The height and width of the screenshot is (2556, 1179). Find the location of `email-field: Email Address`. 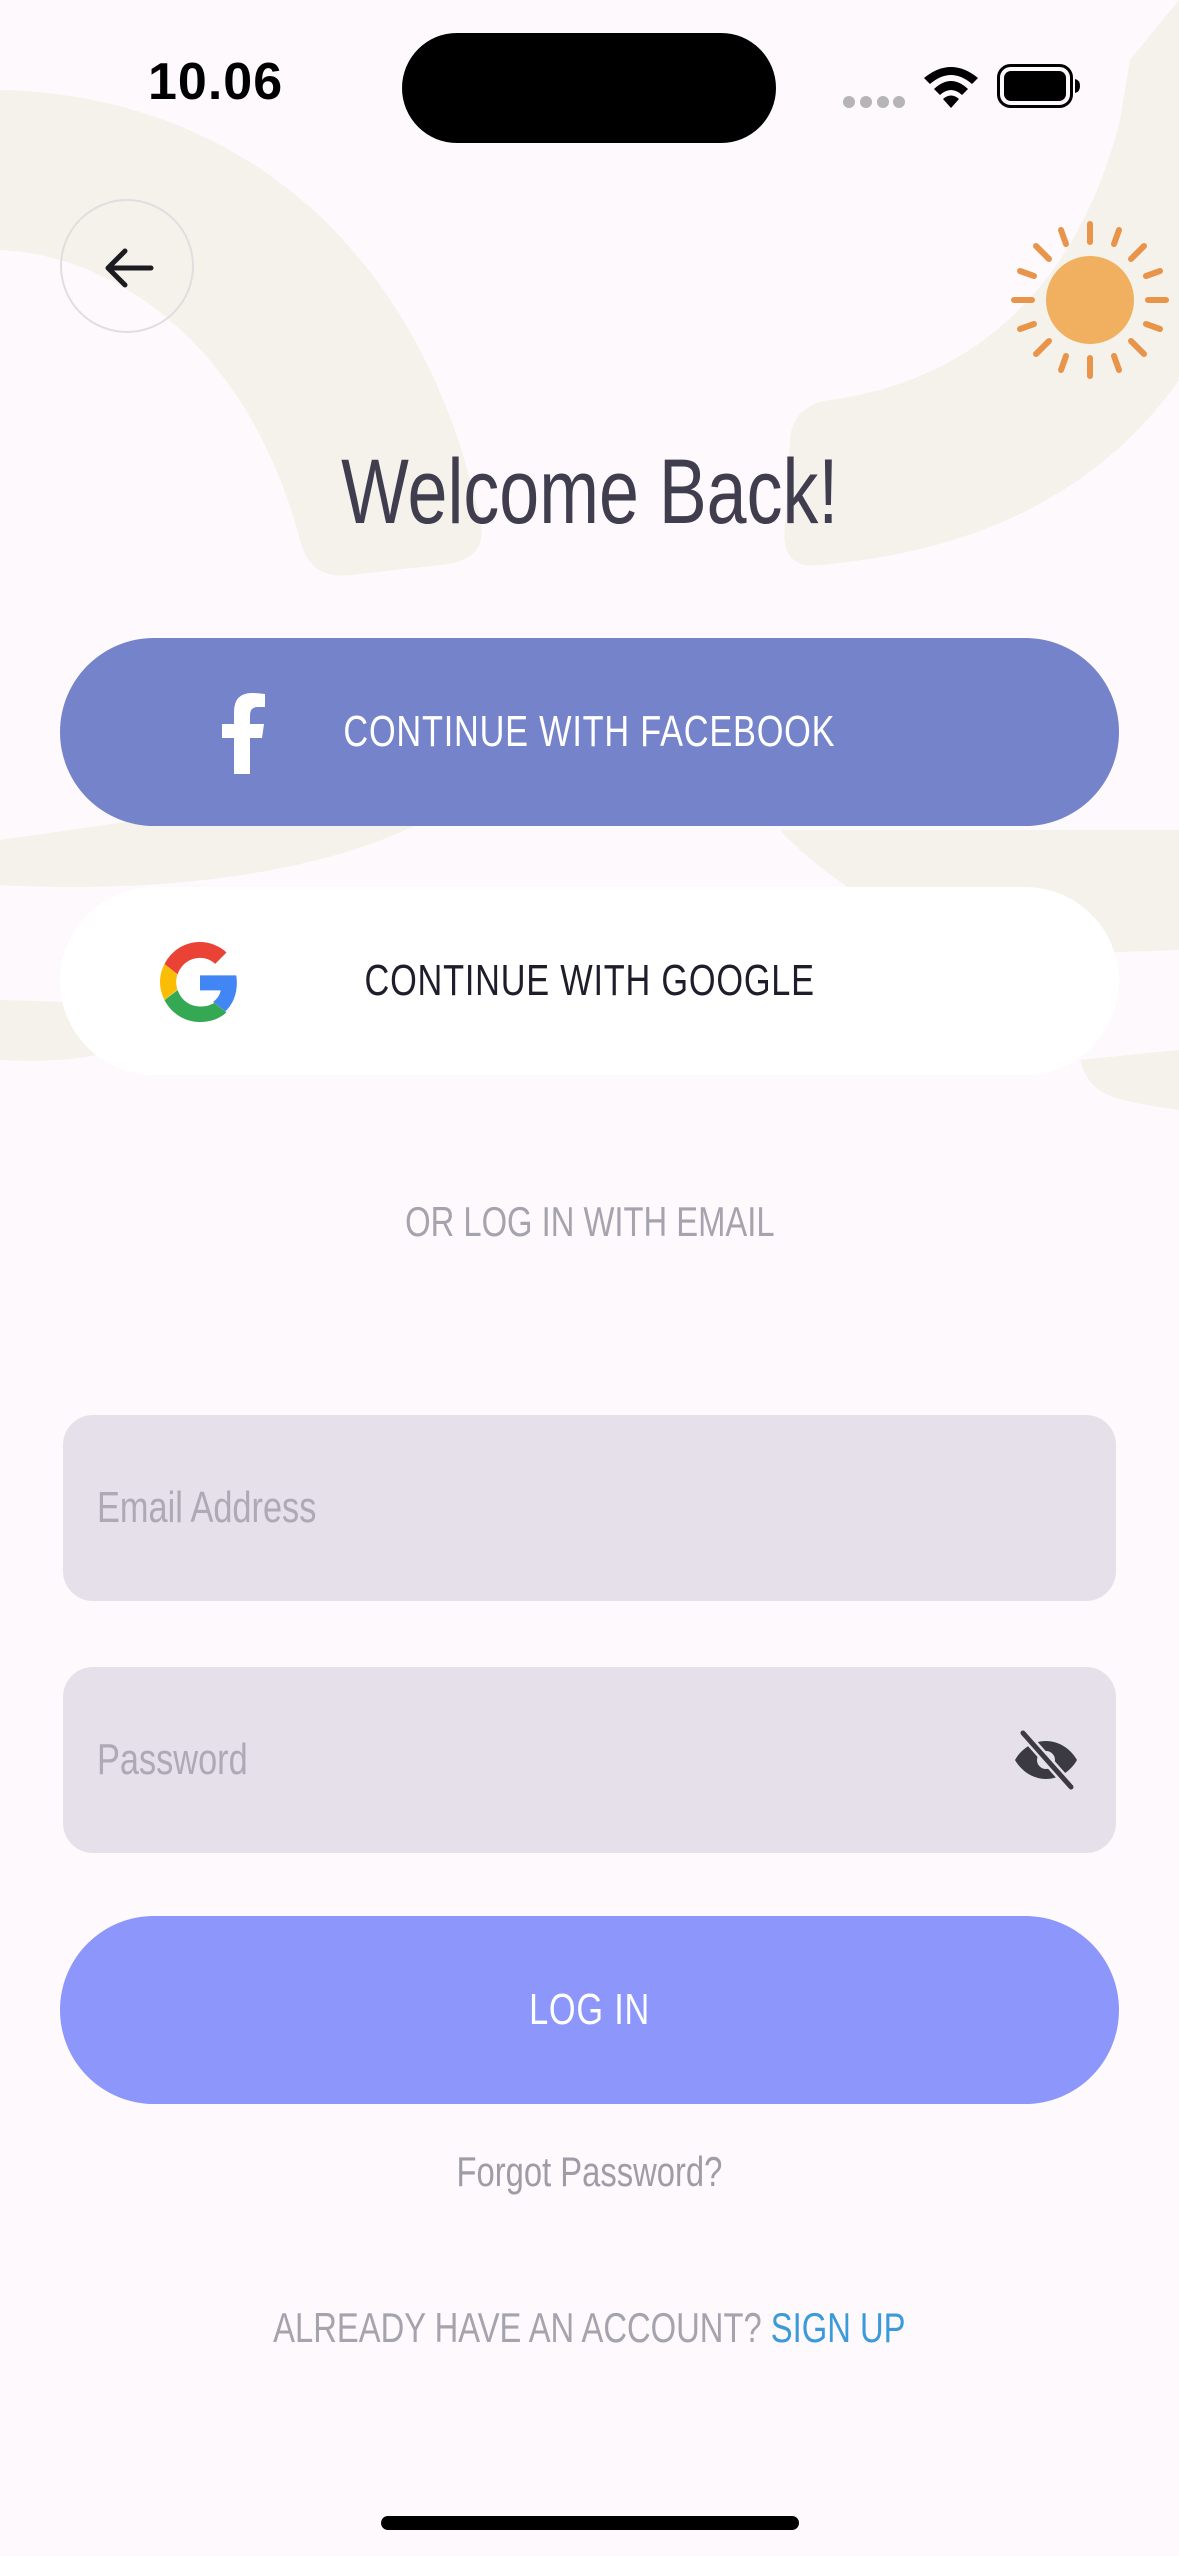

email-field: Email Address is located at coordinates (589, 1508).